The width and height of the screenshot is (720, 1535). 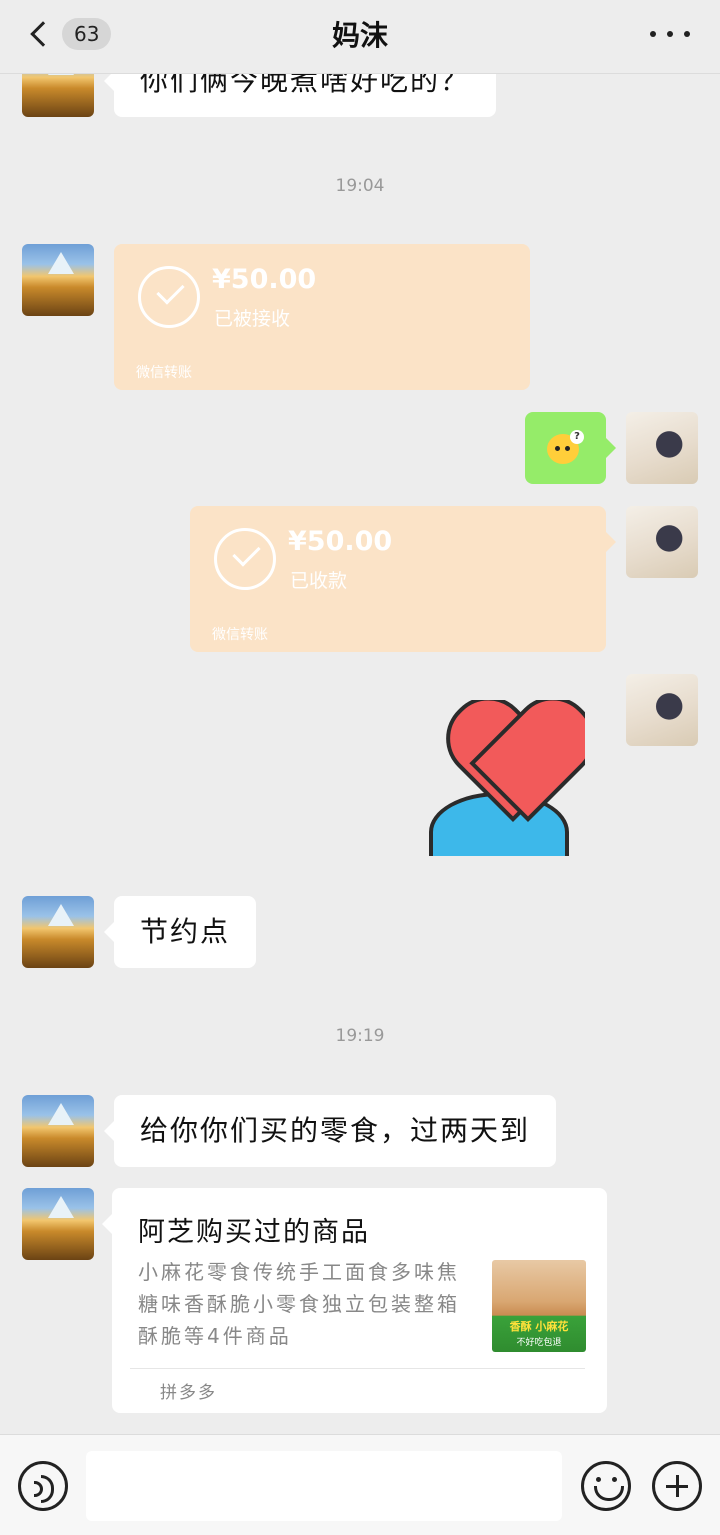 I want to click on chat-header: 63 妈沫, so click(x=360, y=37).